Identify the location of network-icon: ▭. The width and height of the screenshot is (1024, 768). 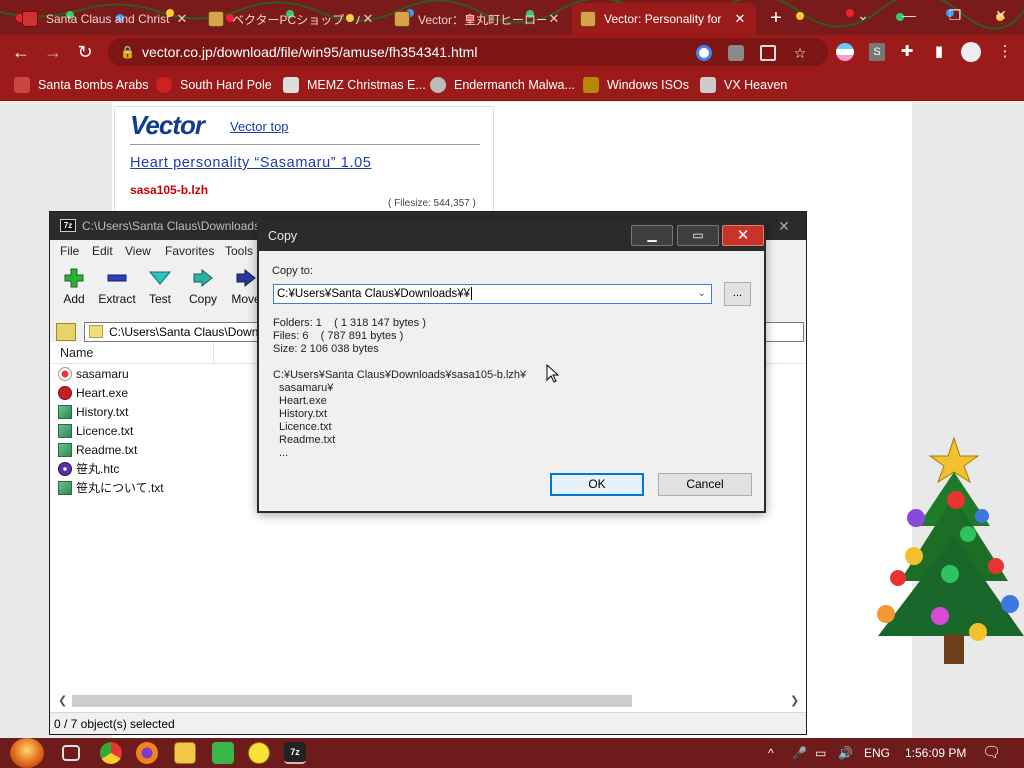
(820, 753).